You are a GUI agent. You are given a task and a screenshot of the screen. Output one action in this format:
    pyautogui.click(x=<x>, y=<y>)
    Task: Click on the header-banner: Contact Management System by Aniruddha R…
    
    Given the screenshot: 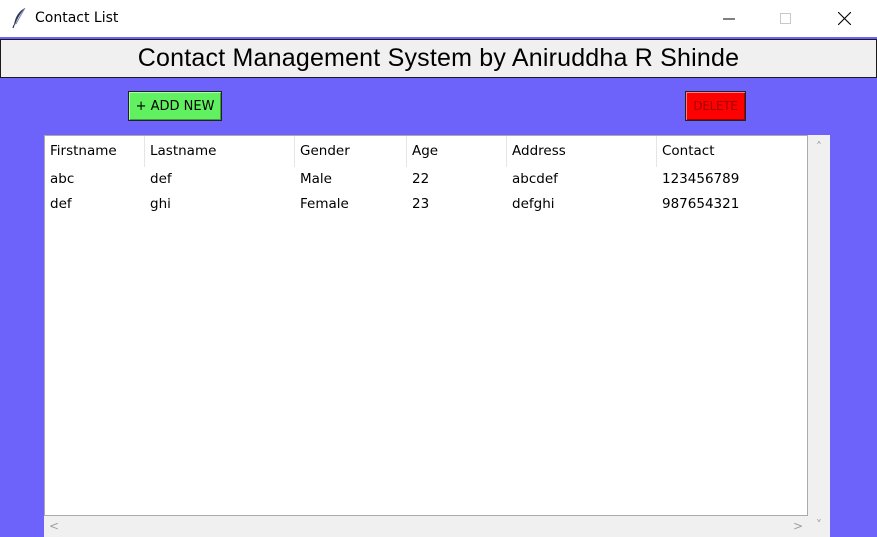 What is the action you would take?
    pyautogui.click(x=438, y=58)
    